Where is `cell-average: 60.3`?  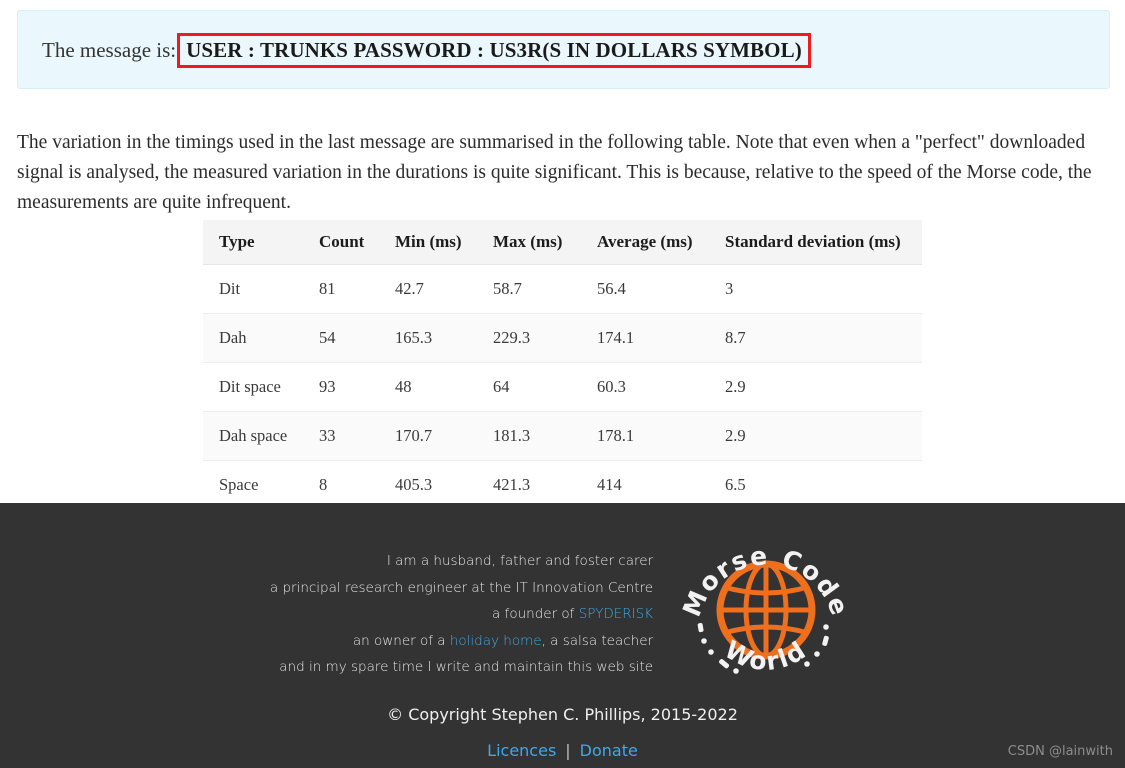 cell-average: 60.3 is located at coordinates (645, 387).